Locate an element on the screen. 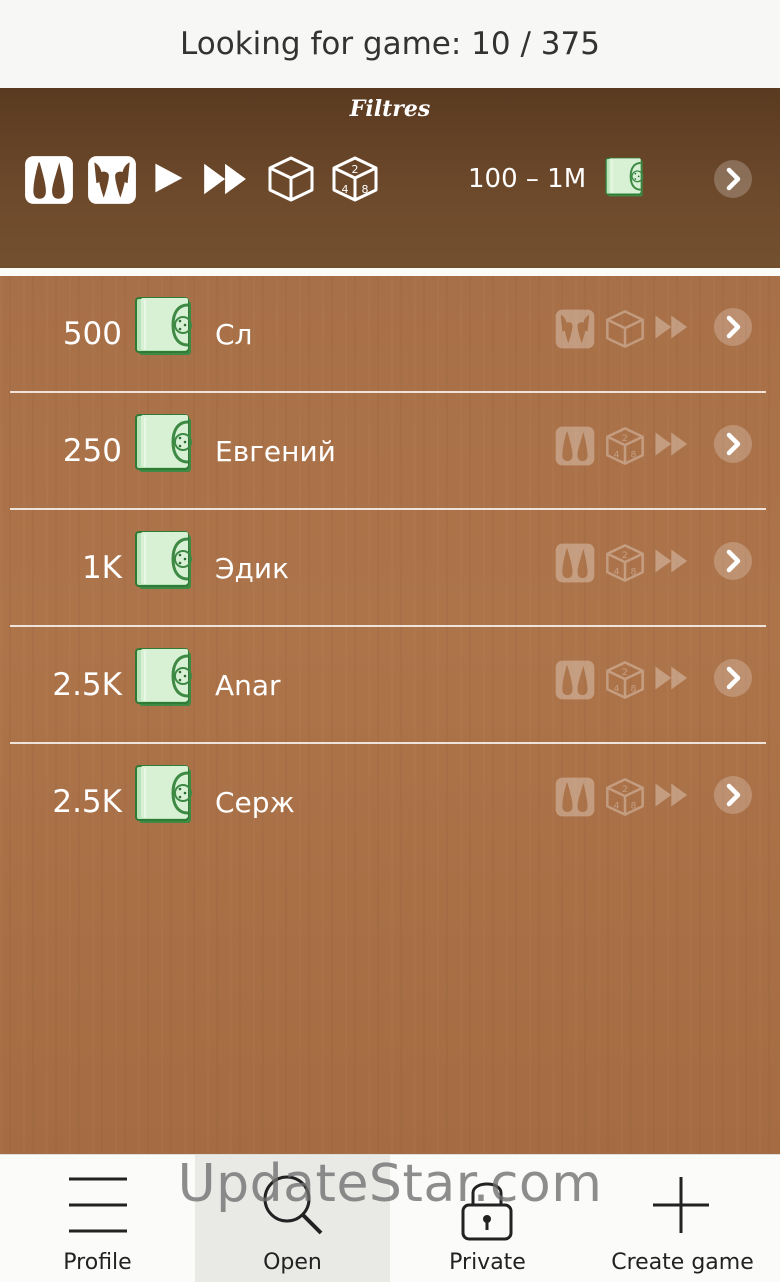 The image size is (780, 1282). lock-icon is located at coordinates (487, 1211).